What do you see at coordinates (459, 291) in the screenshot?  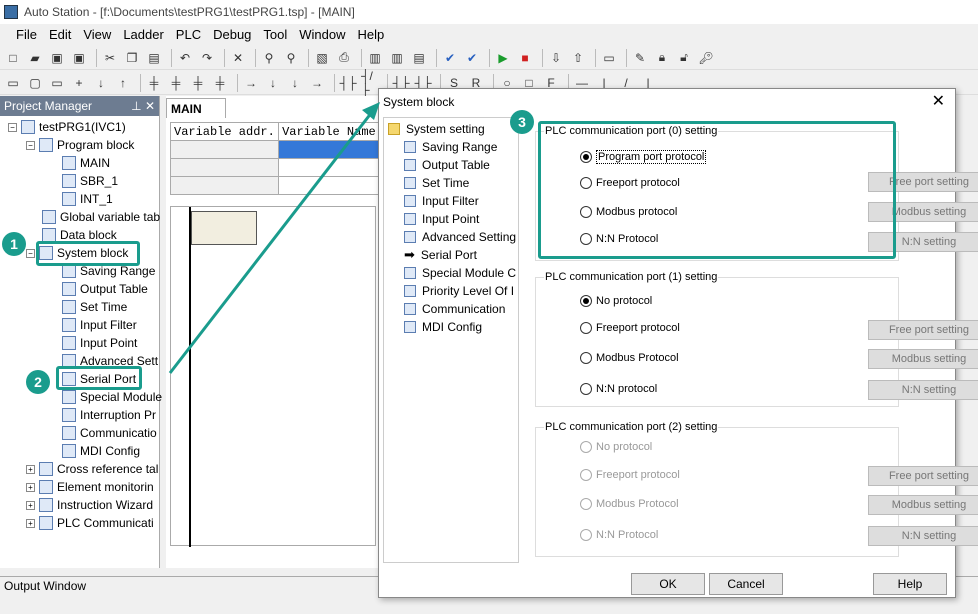 I see `dialog-tree-priority-level: Priority Level Of I` at bounding box center [459, 291].